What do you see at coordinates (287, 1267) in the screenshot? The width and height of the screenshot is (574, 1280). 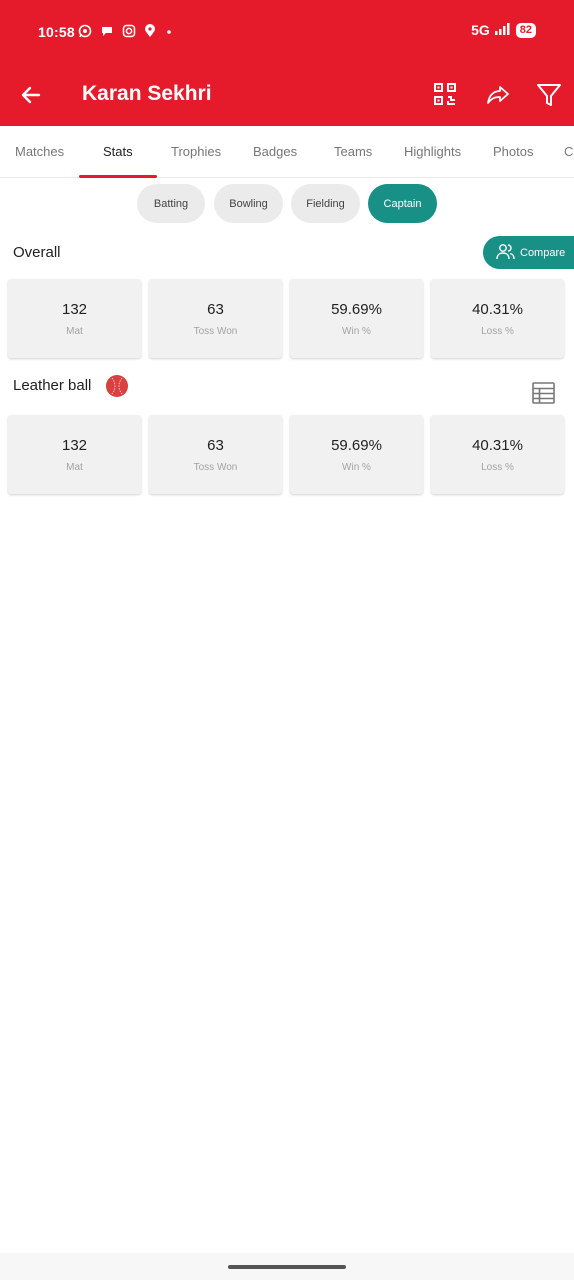 I see `home-gesture-handle` at bounding box center [287, 1267].